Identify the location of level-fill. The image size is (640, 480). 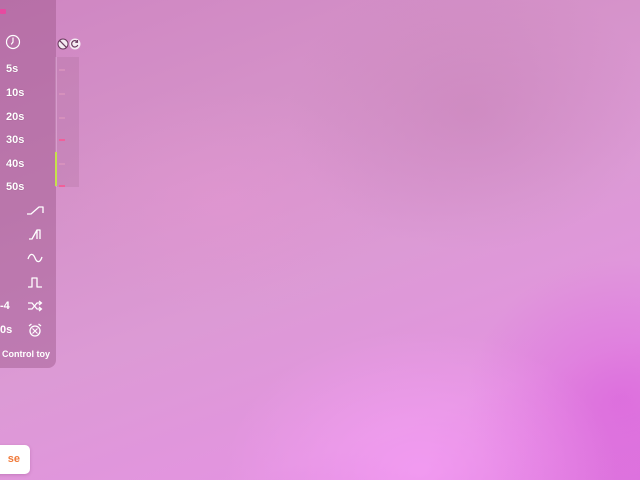
(56, 169).